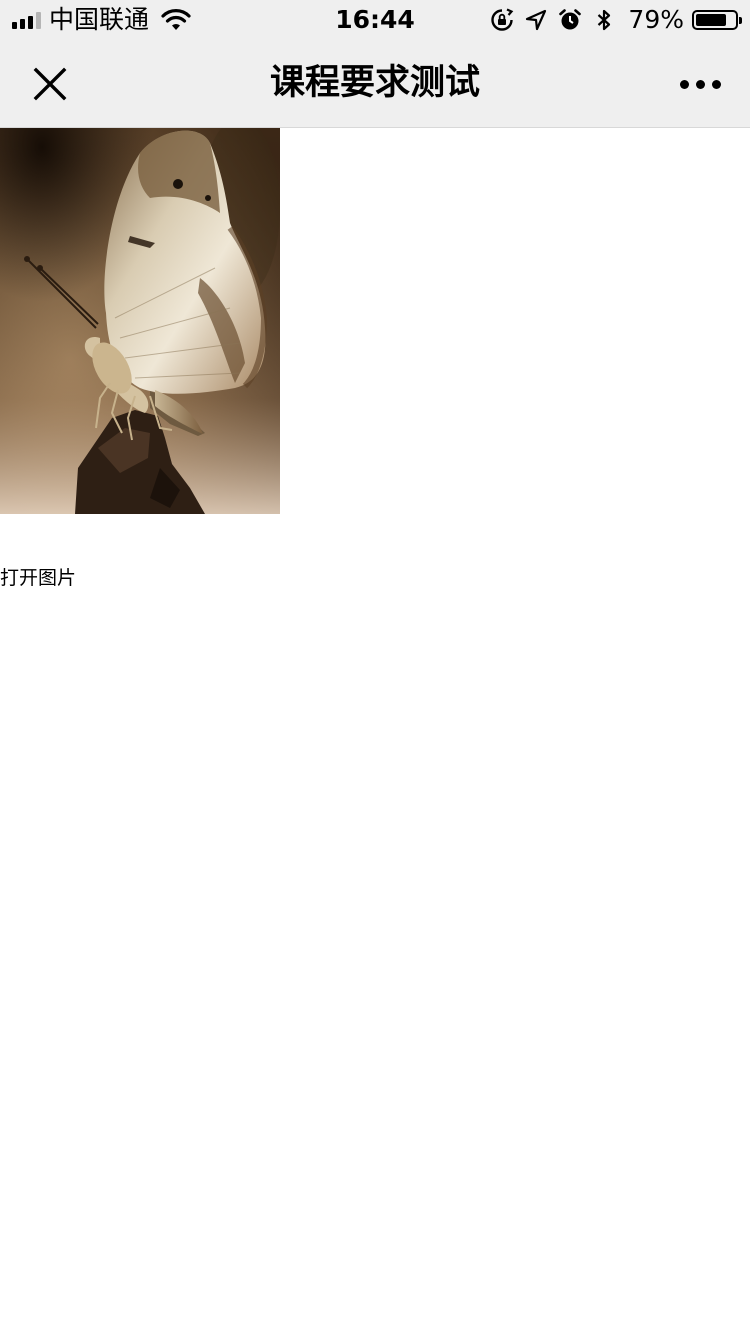 The image size is (750, 1334). I want to click on carrier-label: 中国联通, so click(99, 19).